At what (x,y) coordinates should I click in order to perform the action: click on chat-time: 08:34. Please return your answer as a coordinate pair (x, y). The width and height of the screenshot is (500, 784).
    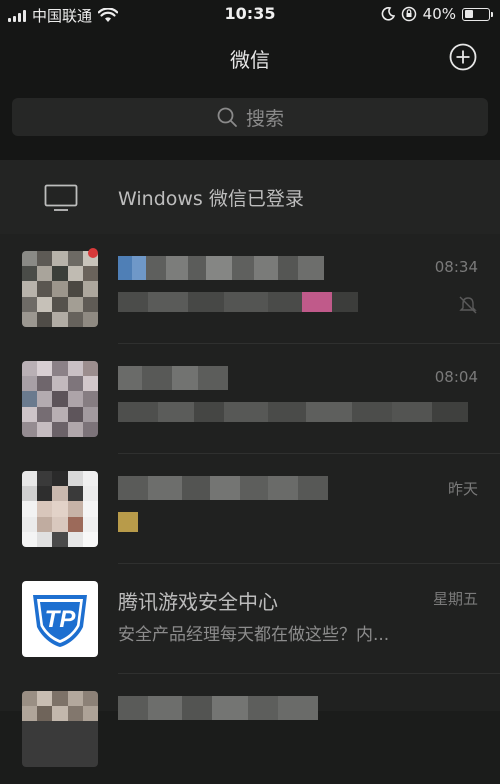
    Looking at the image, I should click on (456, 267).